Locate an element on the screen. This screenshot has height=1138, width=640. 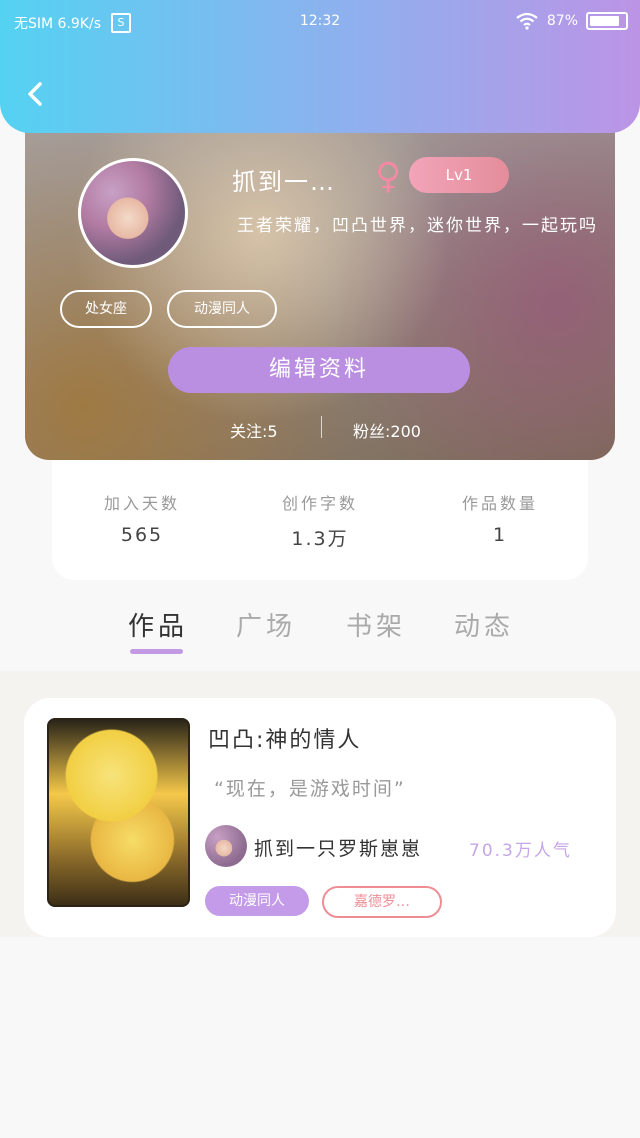
tab-square: 广场 is located at coordinates (266, 624).